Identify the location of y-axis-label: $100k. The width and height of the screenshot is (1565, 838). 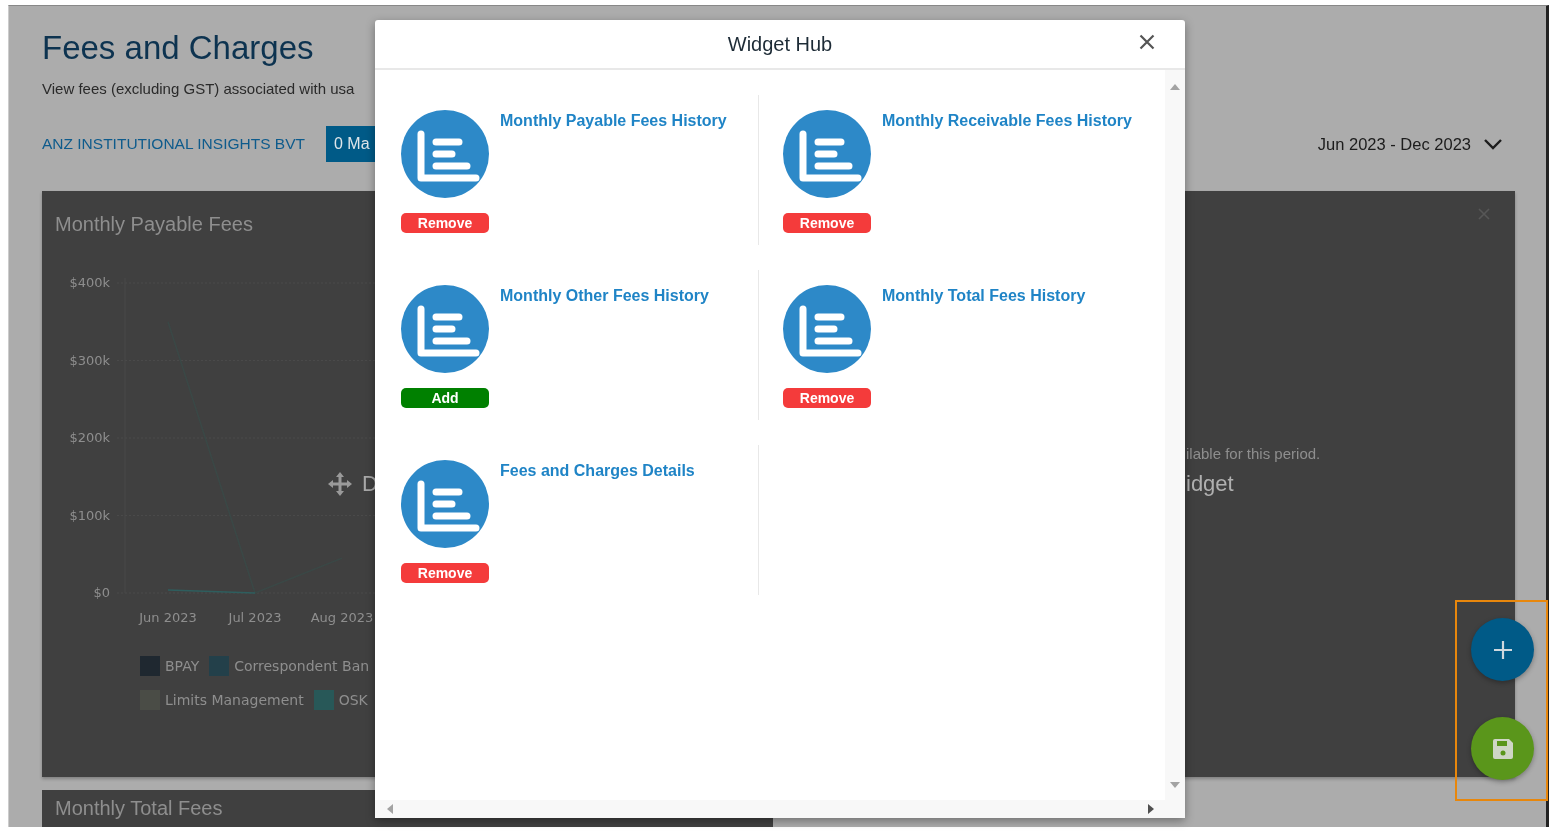
(89, 515).